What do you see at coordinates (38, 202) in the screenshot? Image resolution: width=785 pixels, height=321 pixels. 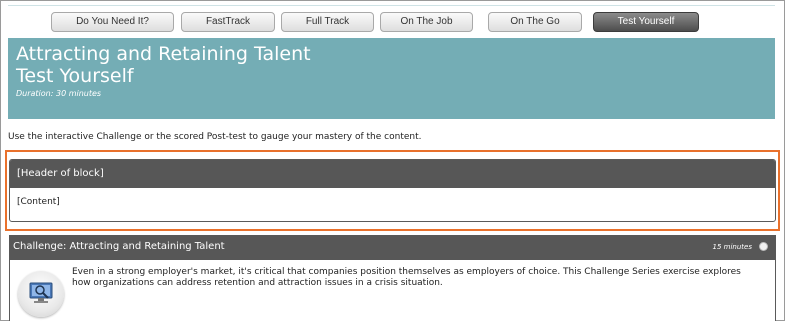 I see `block-content: [Content]` at bounding box center [38, 202].